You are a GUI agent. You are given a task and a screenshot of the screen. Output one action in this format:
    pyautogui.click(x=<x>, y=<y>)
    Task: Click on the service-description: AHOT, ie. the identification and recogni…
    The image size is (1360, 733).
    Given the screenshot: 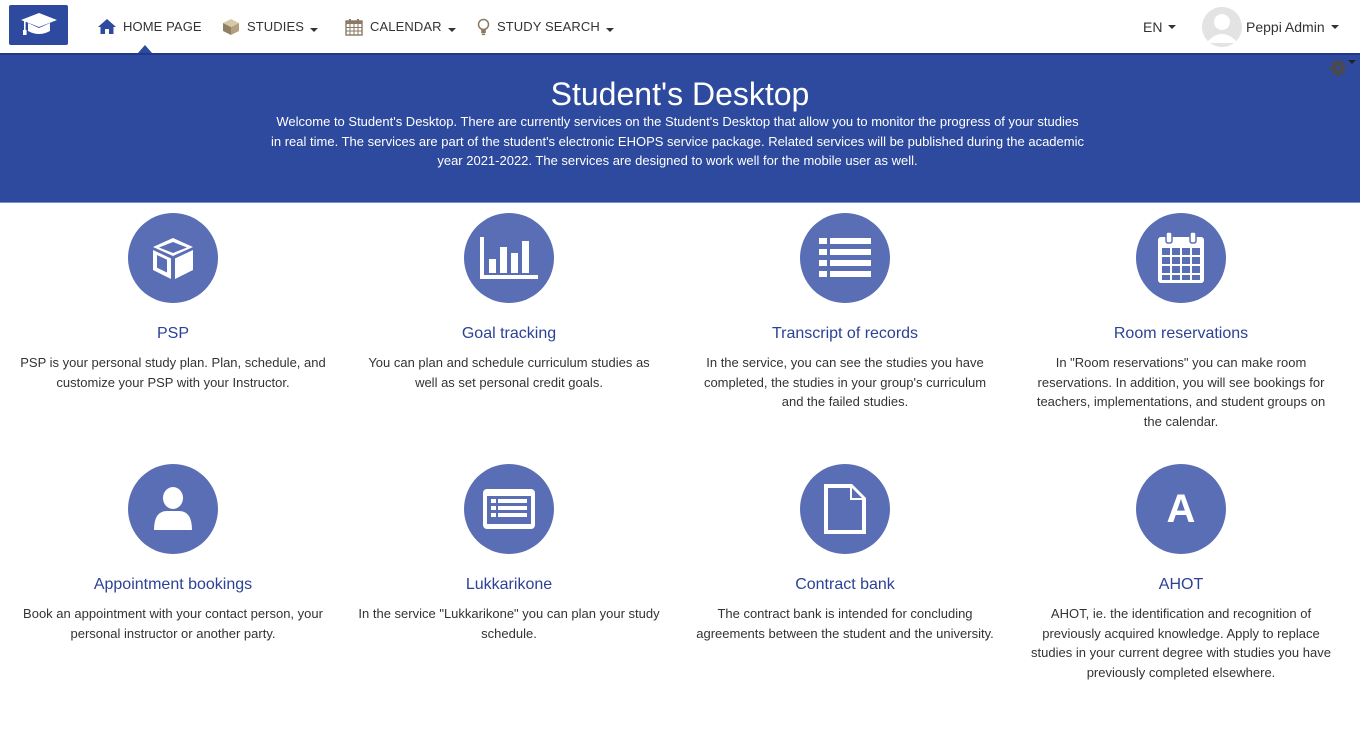 What is the action you would take?
    pyautogui.click(x=1181, y=643)
    